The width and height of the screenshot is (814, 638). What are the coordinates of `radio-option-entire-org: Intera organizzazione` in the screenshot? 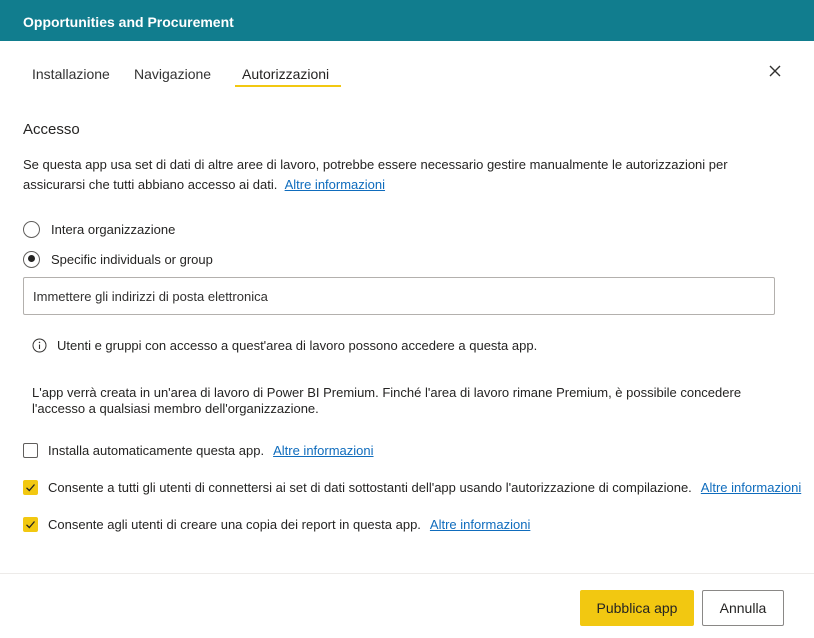 It's located at (99, 229).